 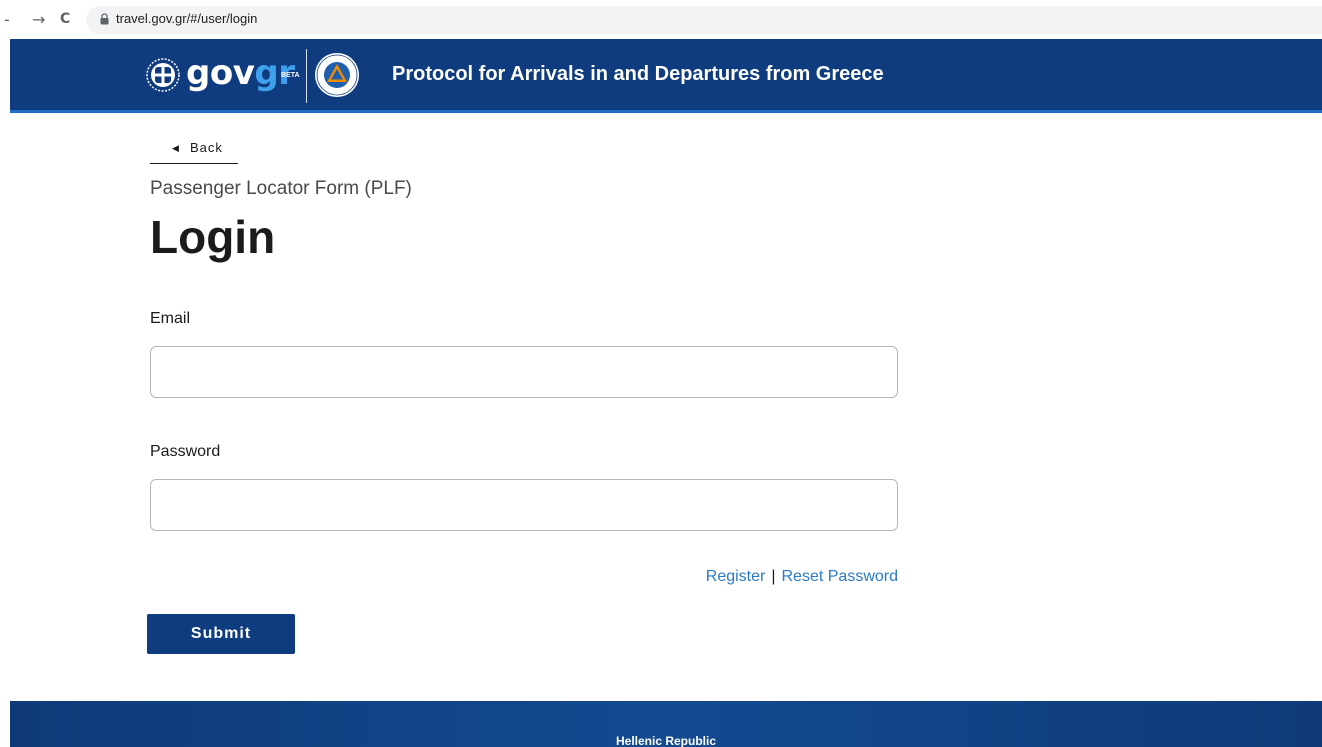 I want to click on forward-arrow-icon: →, so click(x=38, y=19).